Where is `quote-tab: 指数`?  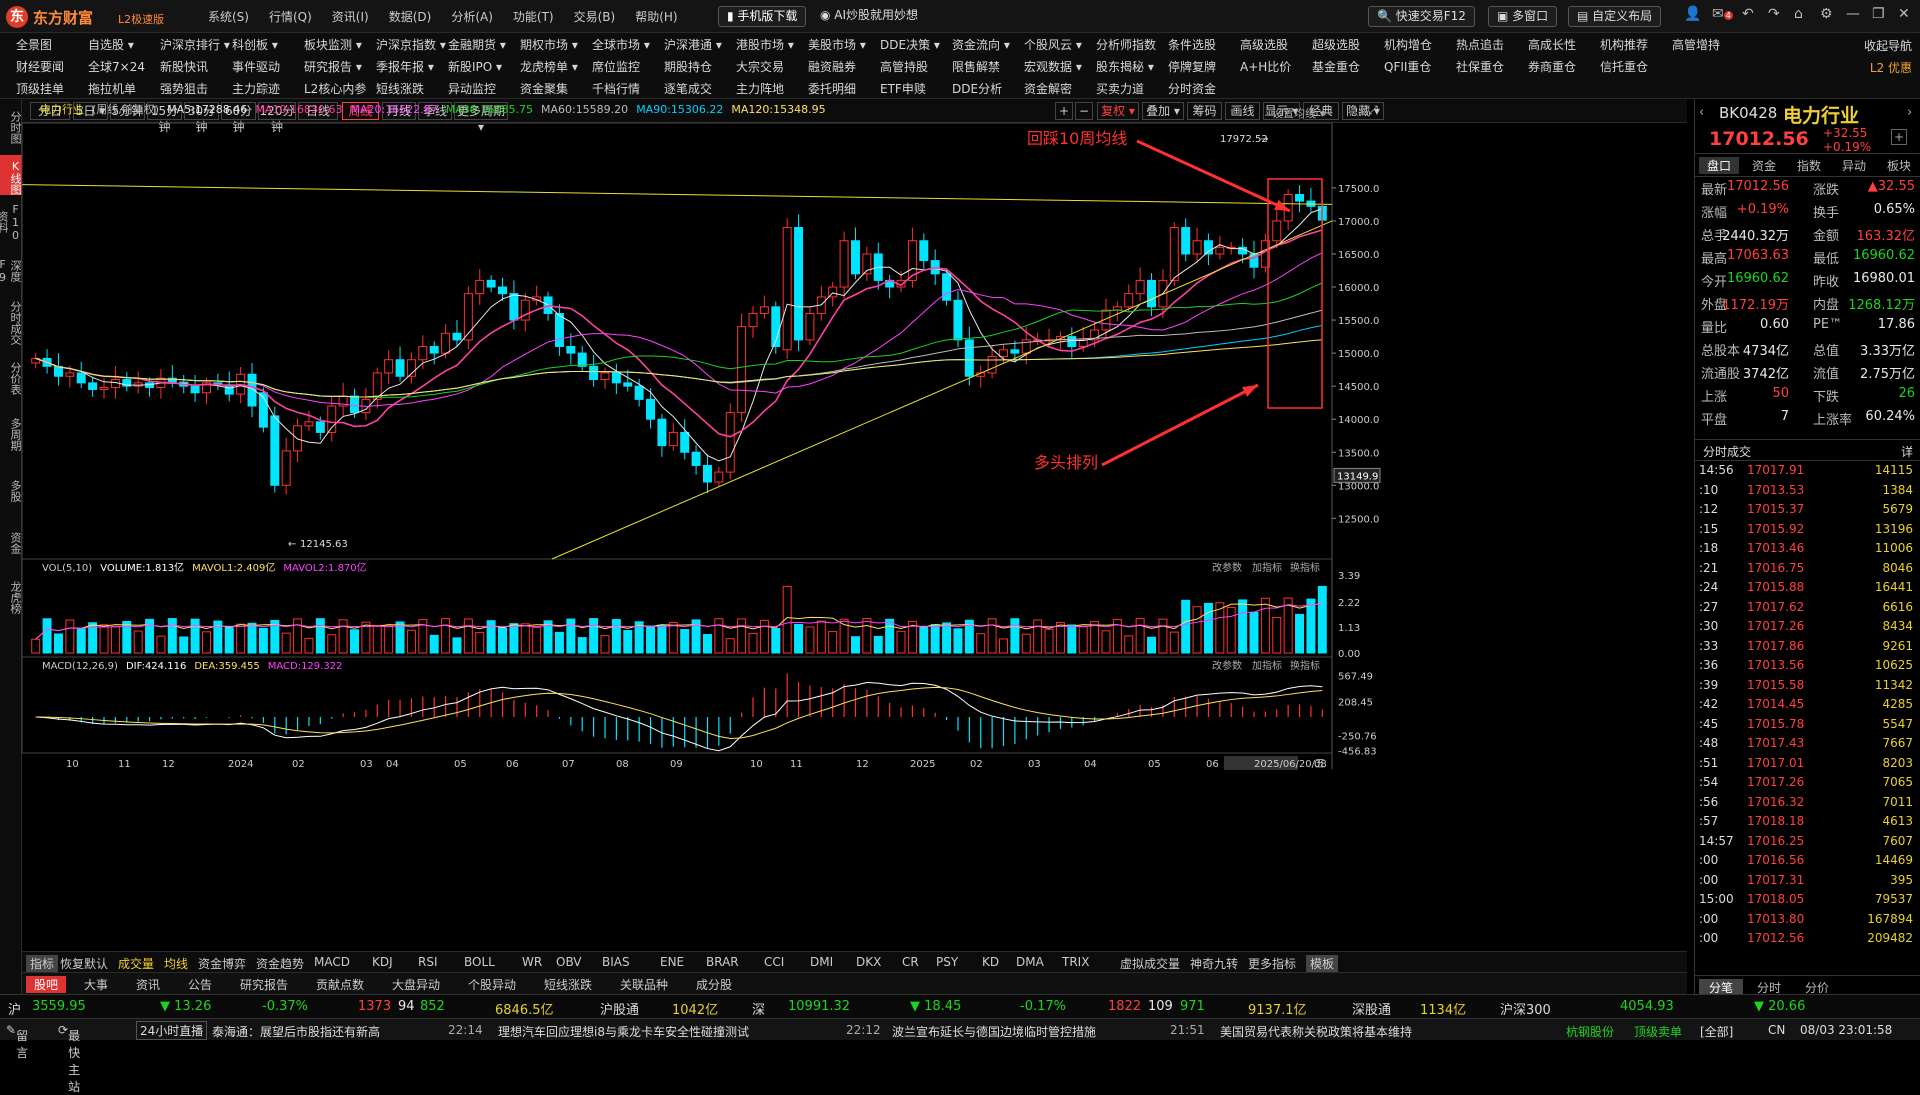
quote-tab: 指数 is located at coordinates (1809, 165).